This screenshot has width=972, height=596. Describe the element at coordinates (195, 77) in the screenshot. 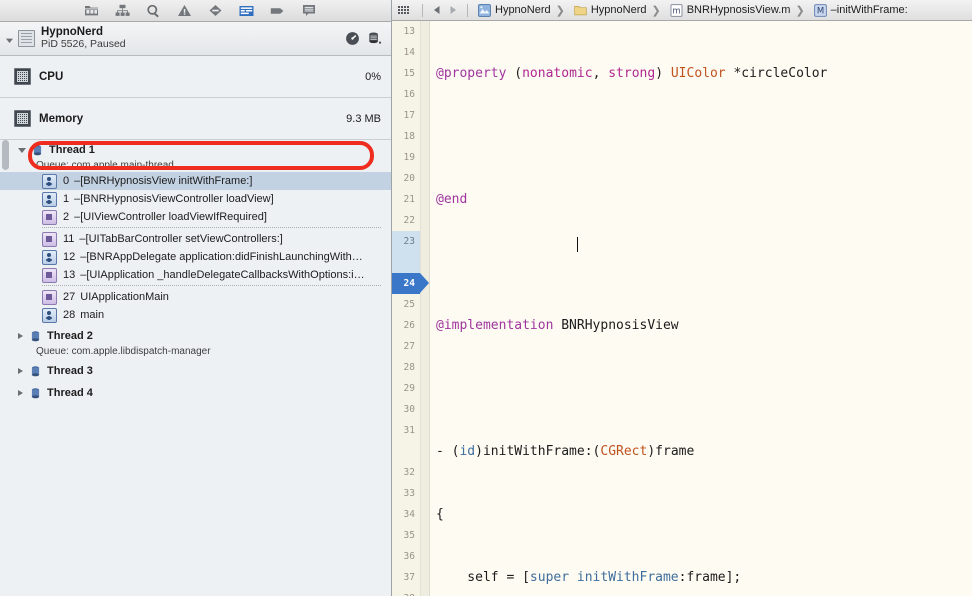

I see `gauge-row-cpu: CPU 0%` at that location.